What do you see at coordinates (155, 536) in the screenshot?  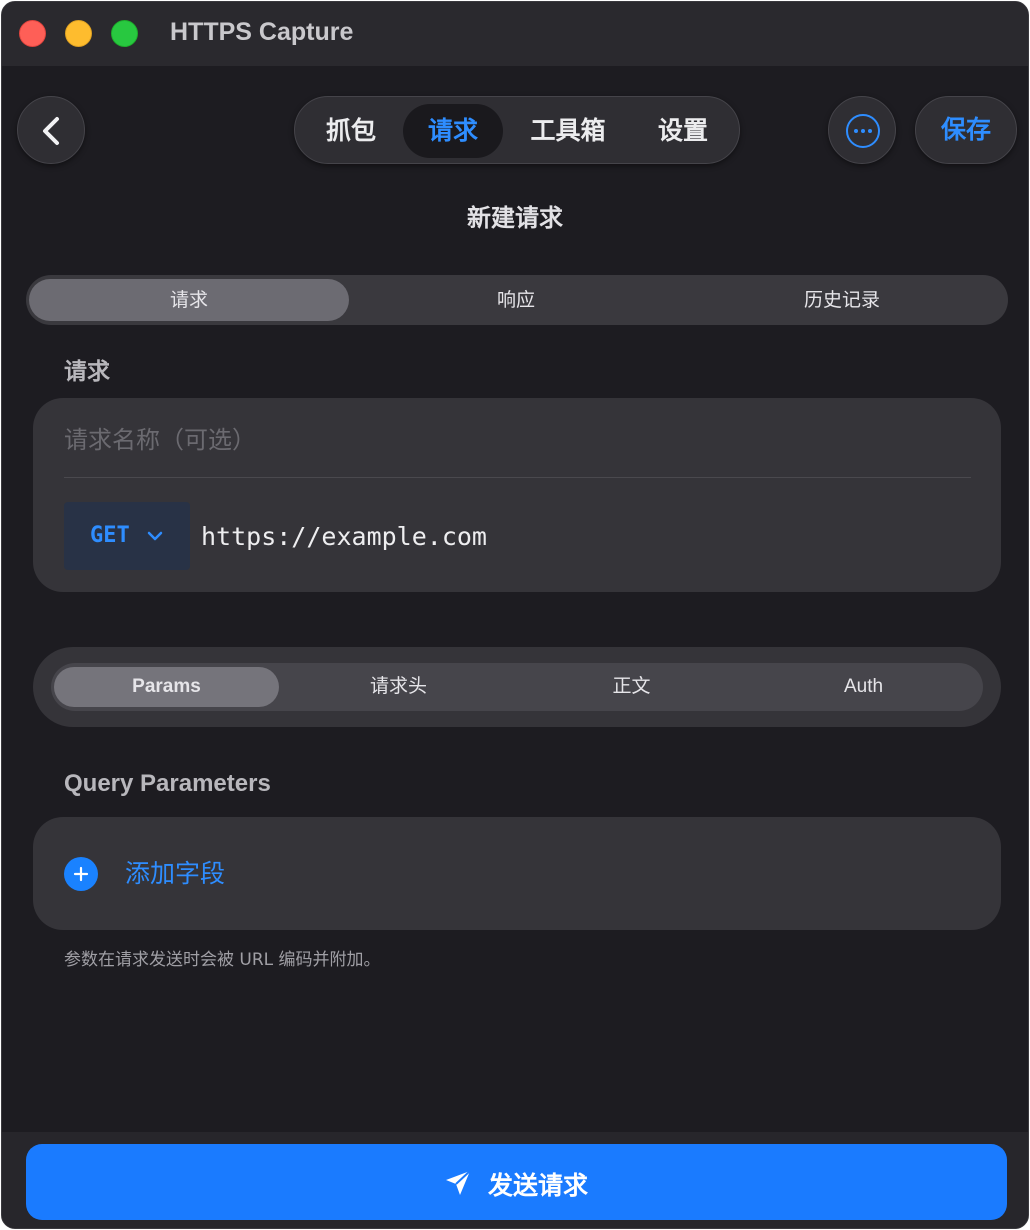 I see `chevron-down-icon` at bounding box center [155, 536].